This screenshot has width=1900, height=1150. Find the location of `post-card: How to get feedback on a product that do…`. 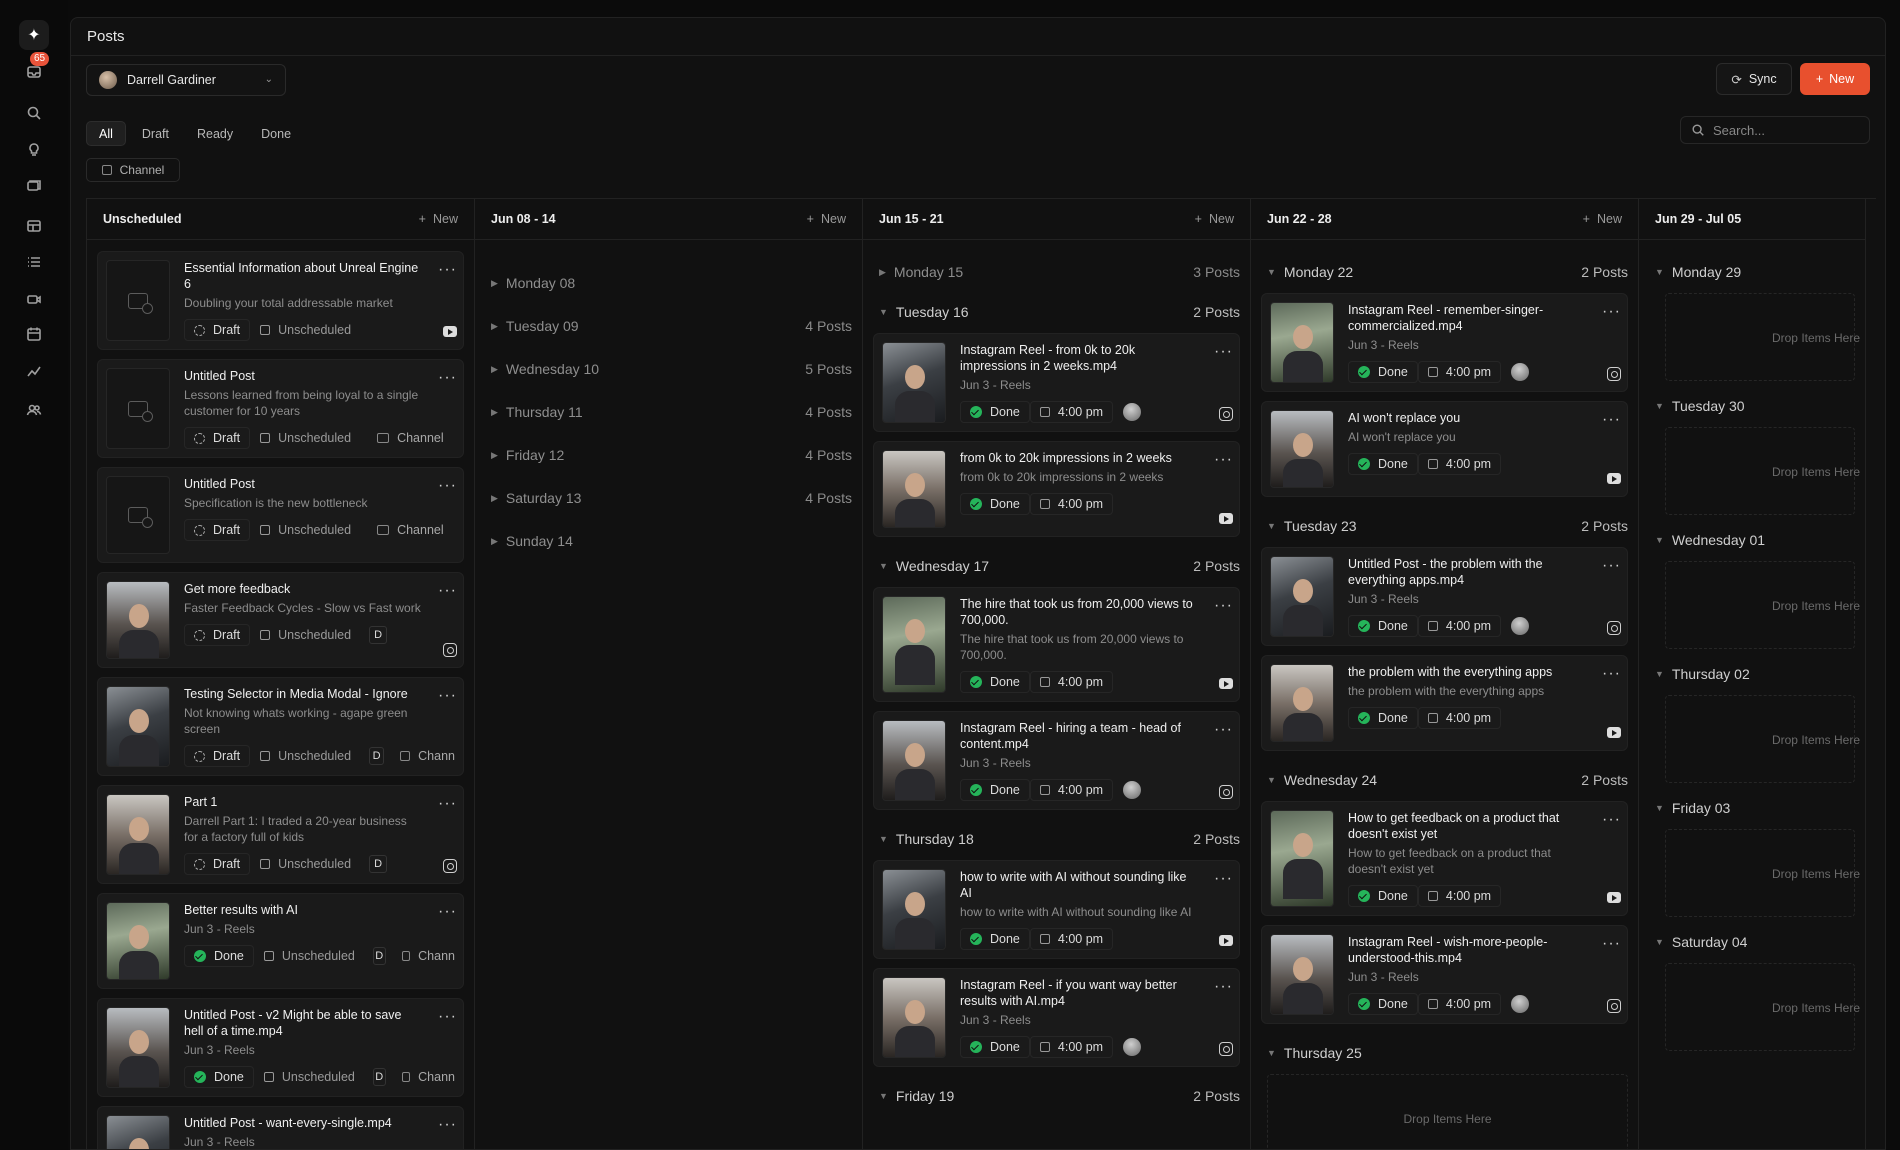

post-card: How to get feedback on a product that do… is located at coordinates (1444, 858).